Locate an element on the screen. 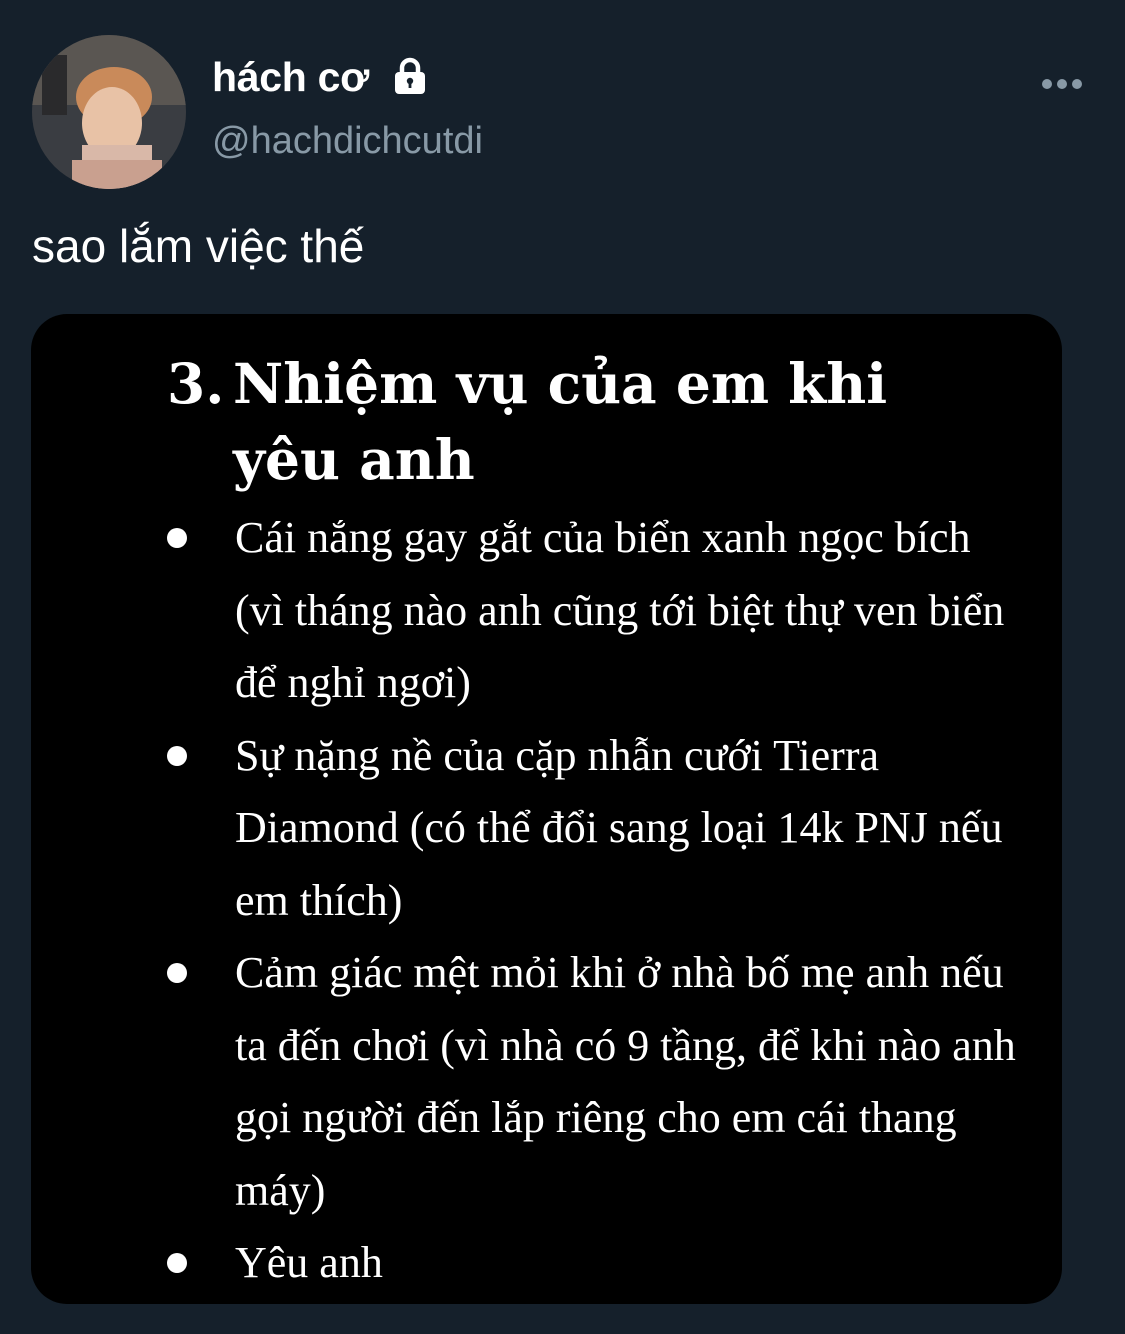  avatar-image is located at coordinates (109, 112).